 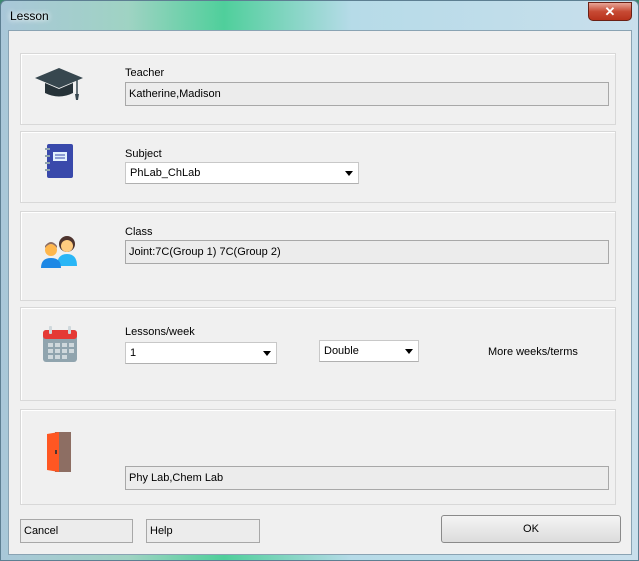 What do you see at coordinates (139, 232) in the screenshot?
I see `class-label: Class` at bounding box center [139, 232].